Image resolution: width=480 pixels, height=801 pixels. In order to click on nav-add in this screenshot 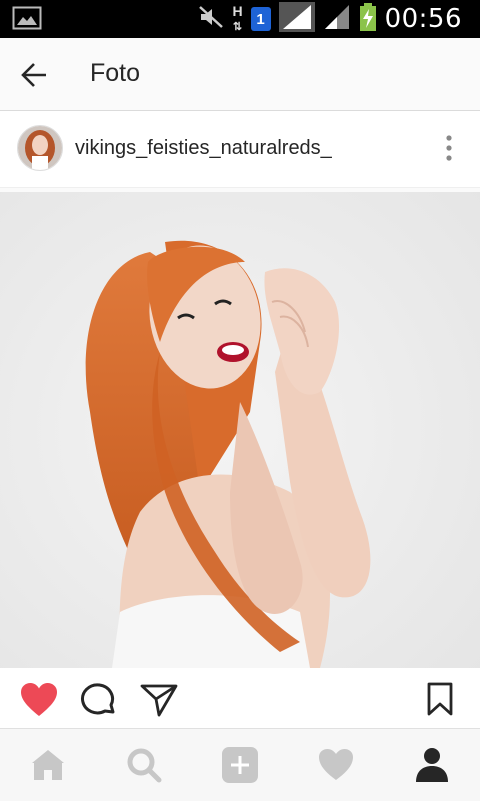, I will do `click(240, 765)`.